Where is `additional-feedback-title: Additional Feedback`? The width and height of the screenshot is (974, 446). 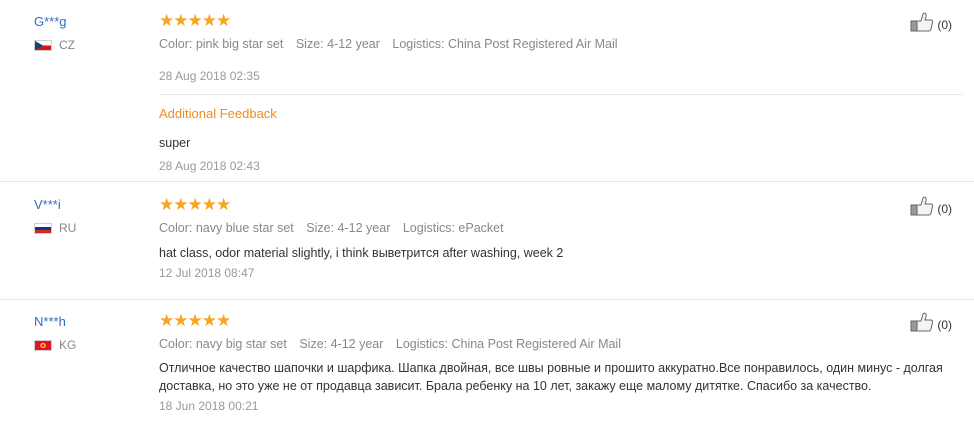 additional-feedback-title: Additional Feedback is located at coordinates (218, 113).